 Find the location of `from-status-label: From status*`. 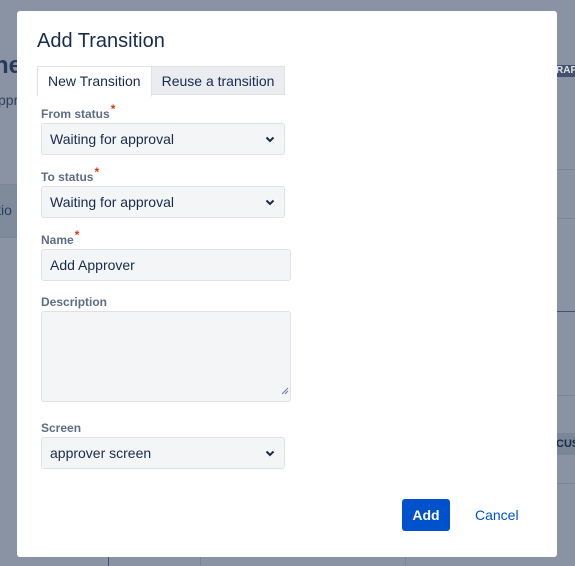

from-status-label: From status* is located at coordinates (78, 111).